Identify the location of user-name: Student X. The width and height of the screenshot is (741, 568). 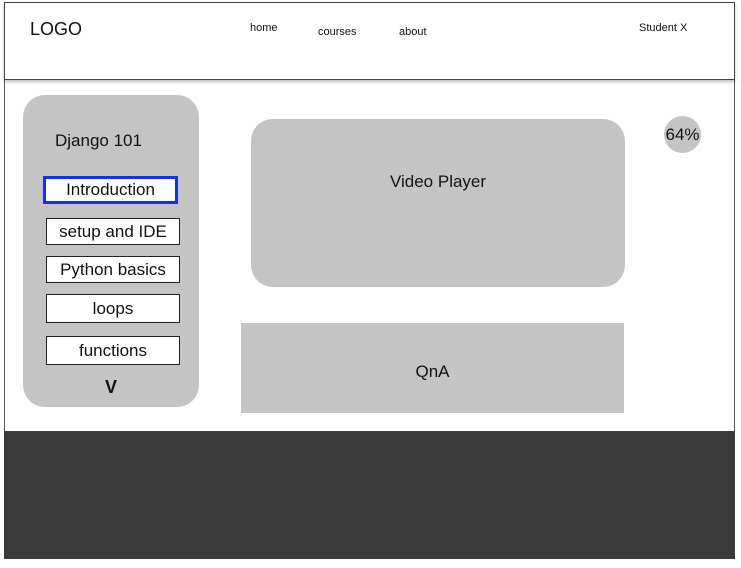
(663, 28).